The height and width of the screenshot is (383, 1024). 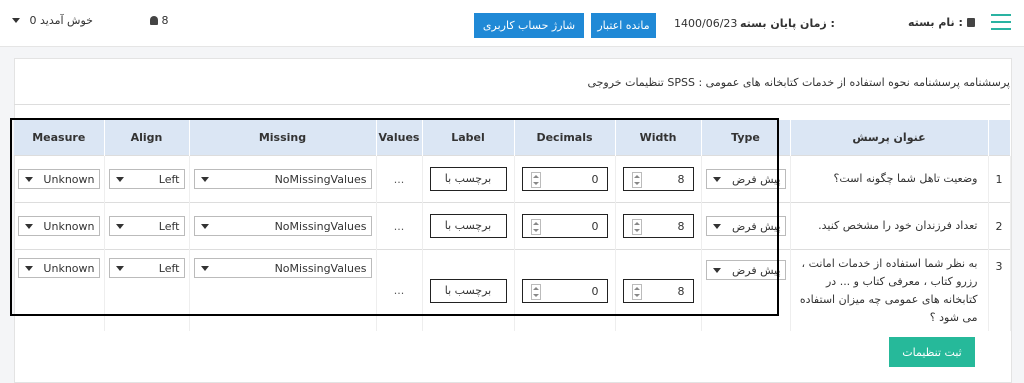 I want to click on question-text: وضعیت تاهل شما چگونه است؟, so click(x=889, y=179).